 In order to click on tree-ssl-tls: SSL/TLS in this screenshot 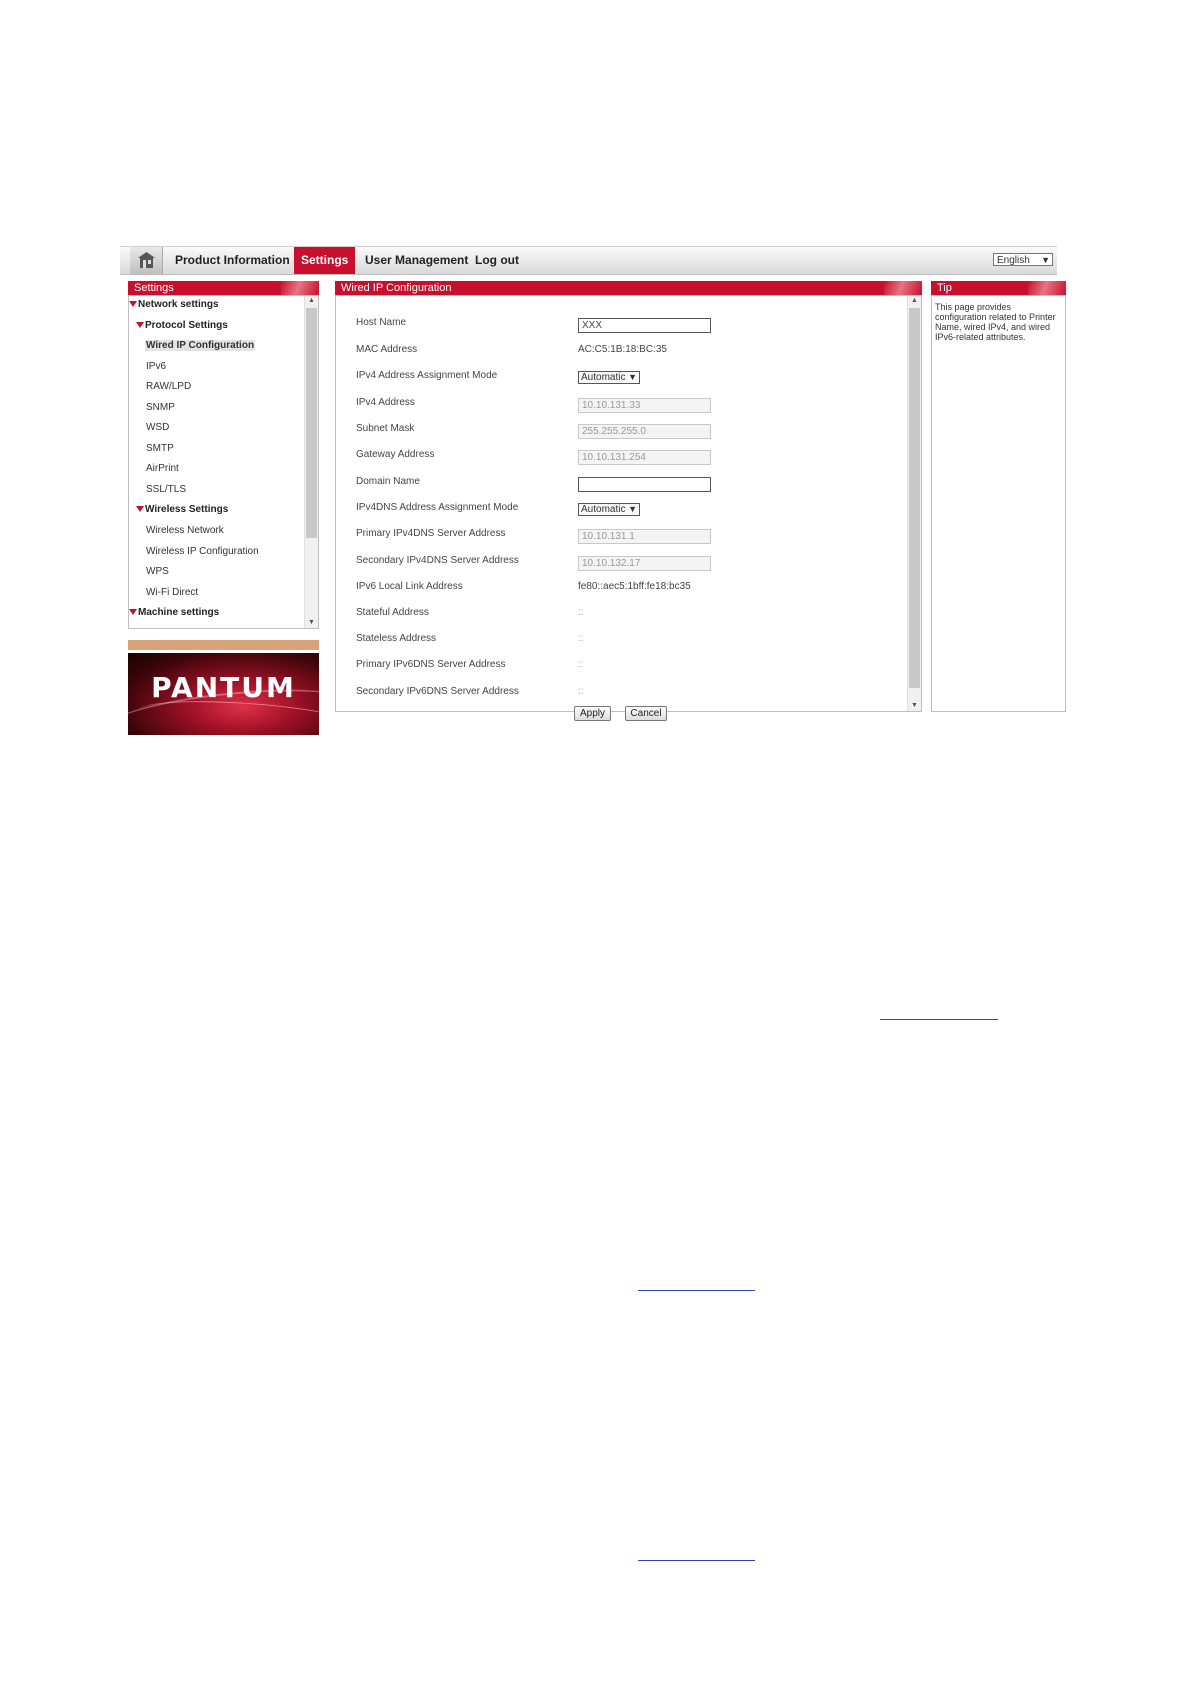, I will do `click(166, 489)`.